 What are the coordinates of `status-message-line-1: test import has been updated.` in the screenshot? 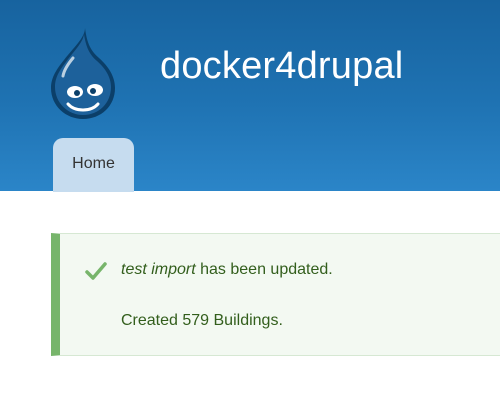 It's located at (227, 270).